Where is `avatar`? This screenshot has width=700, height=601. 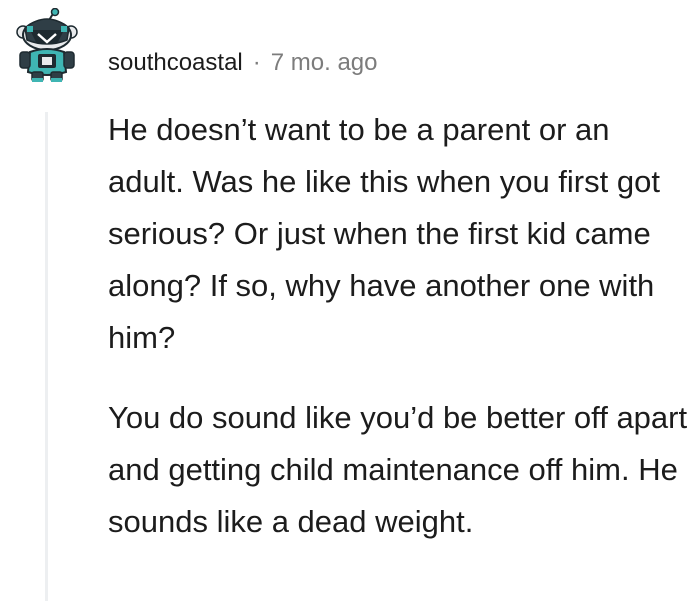 avatar is located at coordinates (46, 45).